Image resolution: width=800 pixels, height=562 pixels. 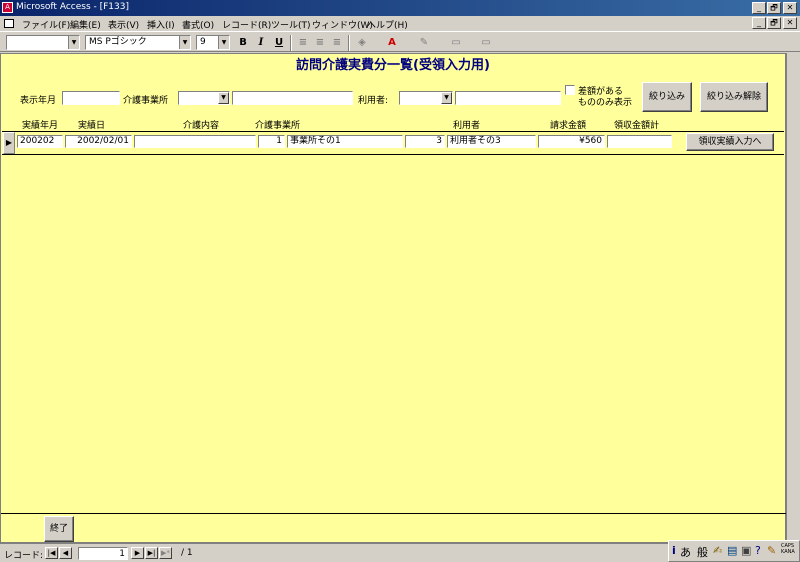 What do you see at coordinates (146, 101) in the screenshot?
I see `office-label: 介護事業所` at bounding box center [146, 101].